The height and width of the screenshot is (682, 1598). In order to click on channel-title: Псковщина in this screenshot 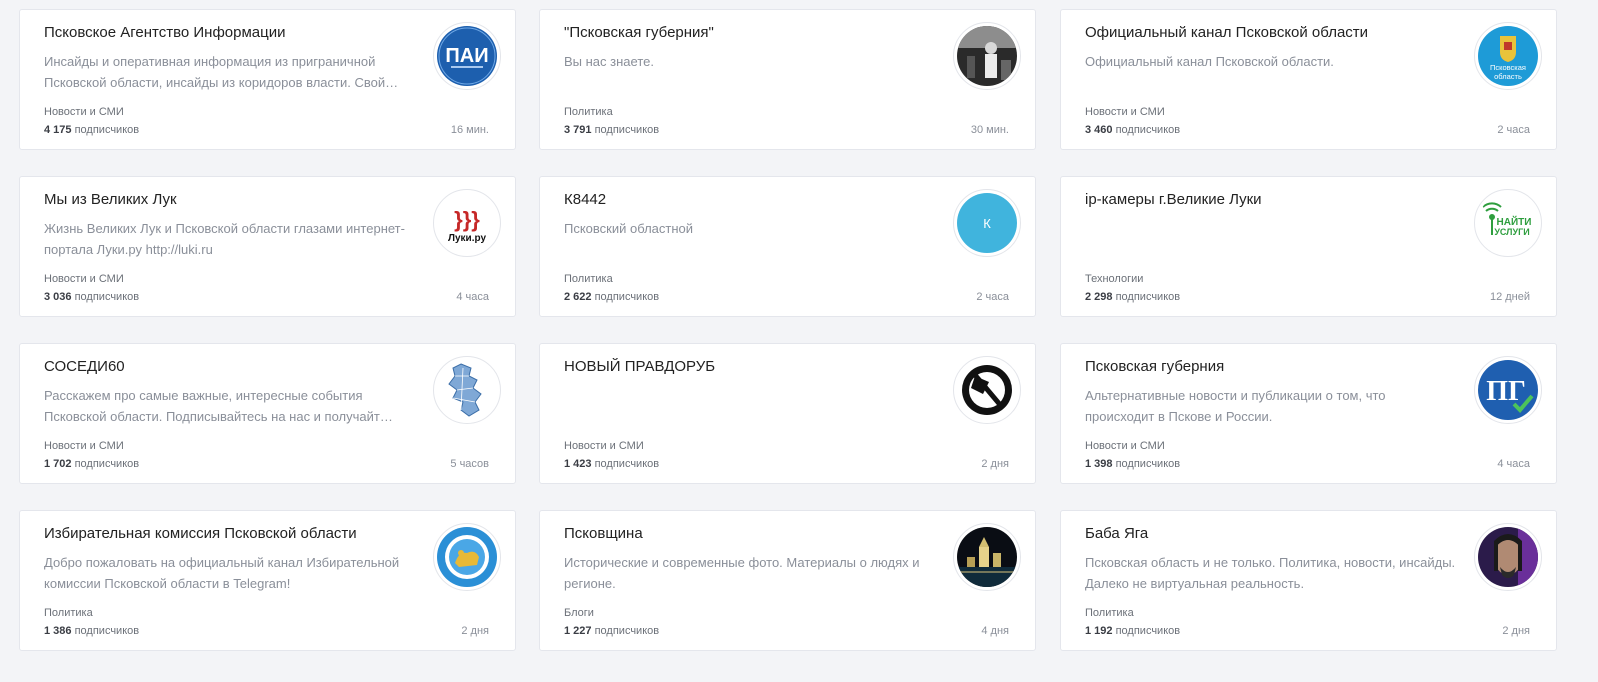, I will do `click(744, 533)`.